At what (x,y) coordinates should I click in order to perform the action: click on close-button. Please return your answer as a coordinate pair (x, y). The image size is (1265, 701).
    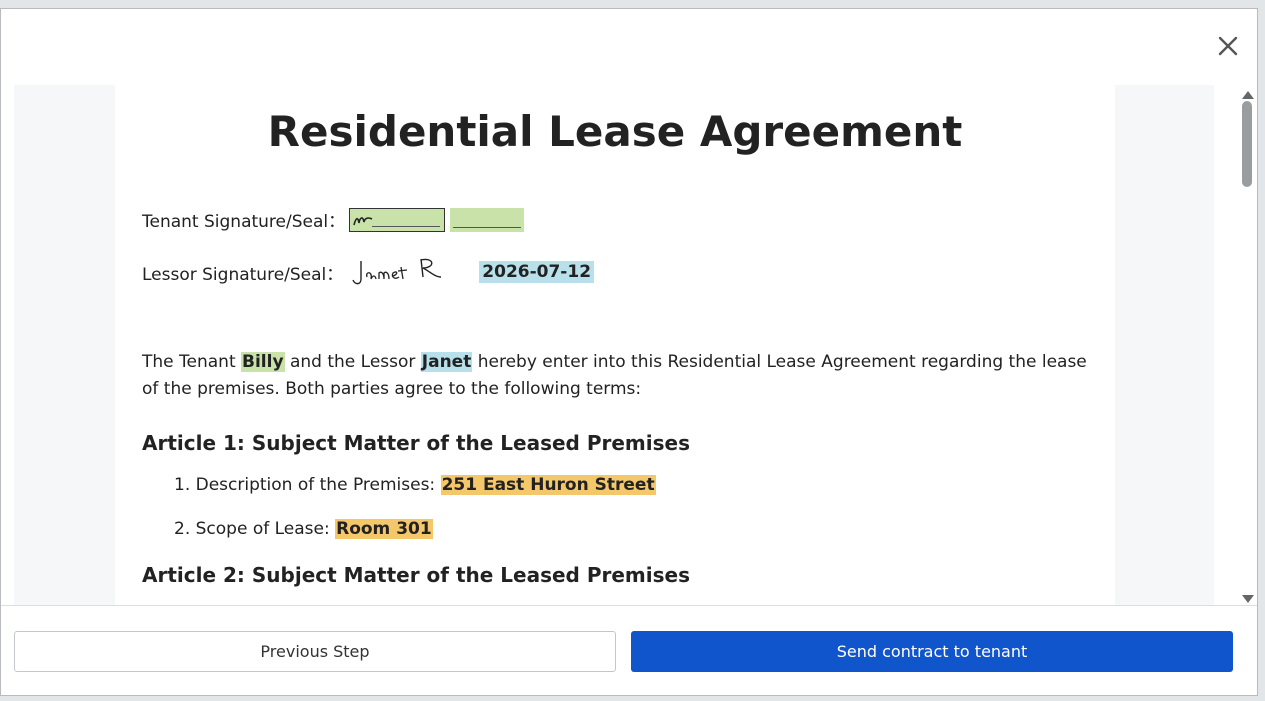
    Looking at the image, I should click on (1228, 46).